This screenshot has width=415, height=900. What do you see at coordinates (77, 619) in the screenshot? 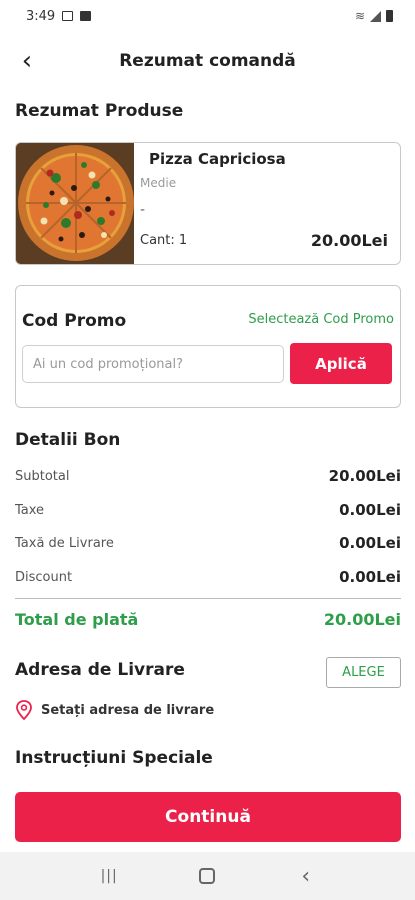
I see `total-label: Total de plată` at bounding box center [77, 619].